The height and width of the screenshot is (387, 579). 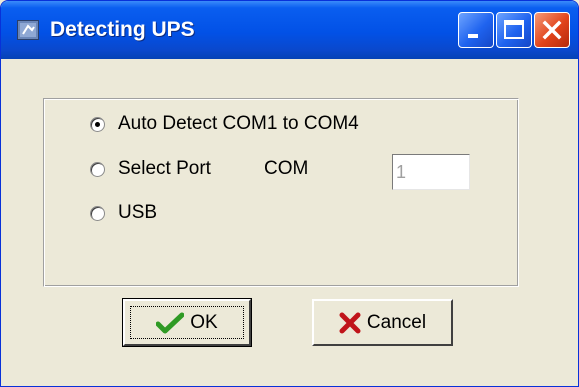 I want to click on radio-auto-detect: Auto Detect COM1 to COM4, so click(x=224, y=124).